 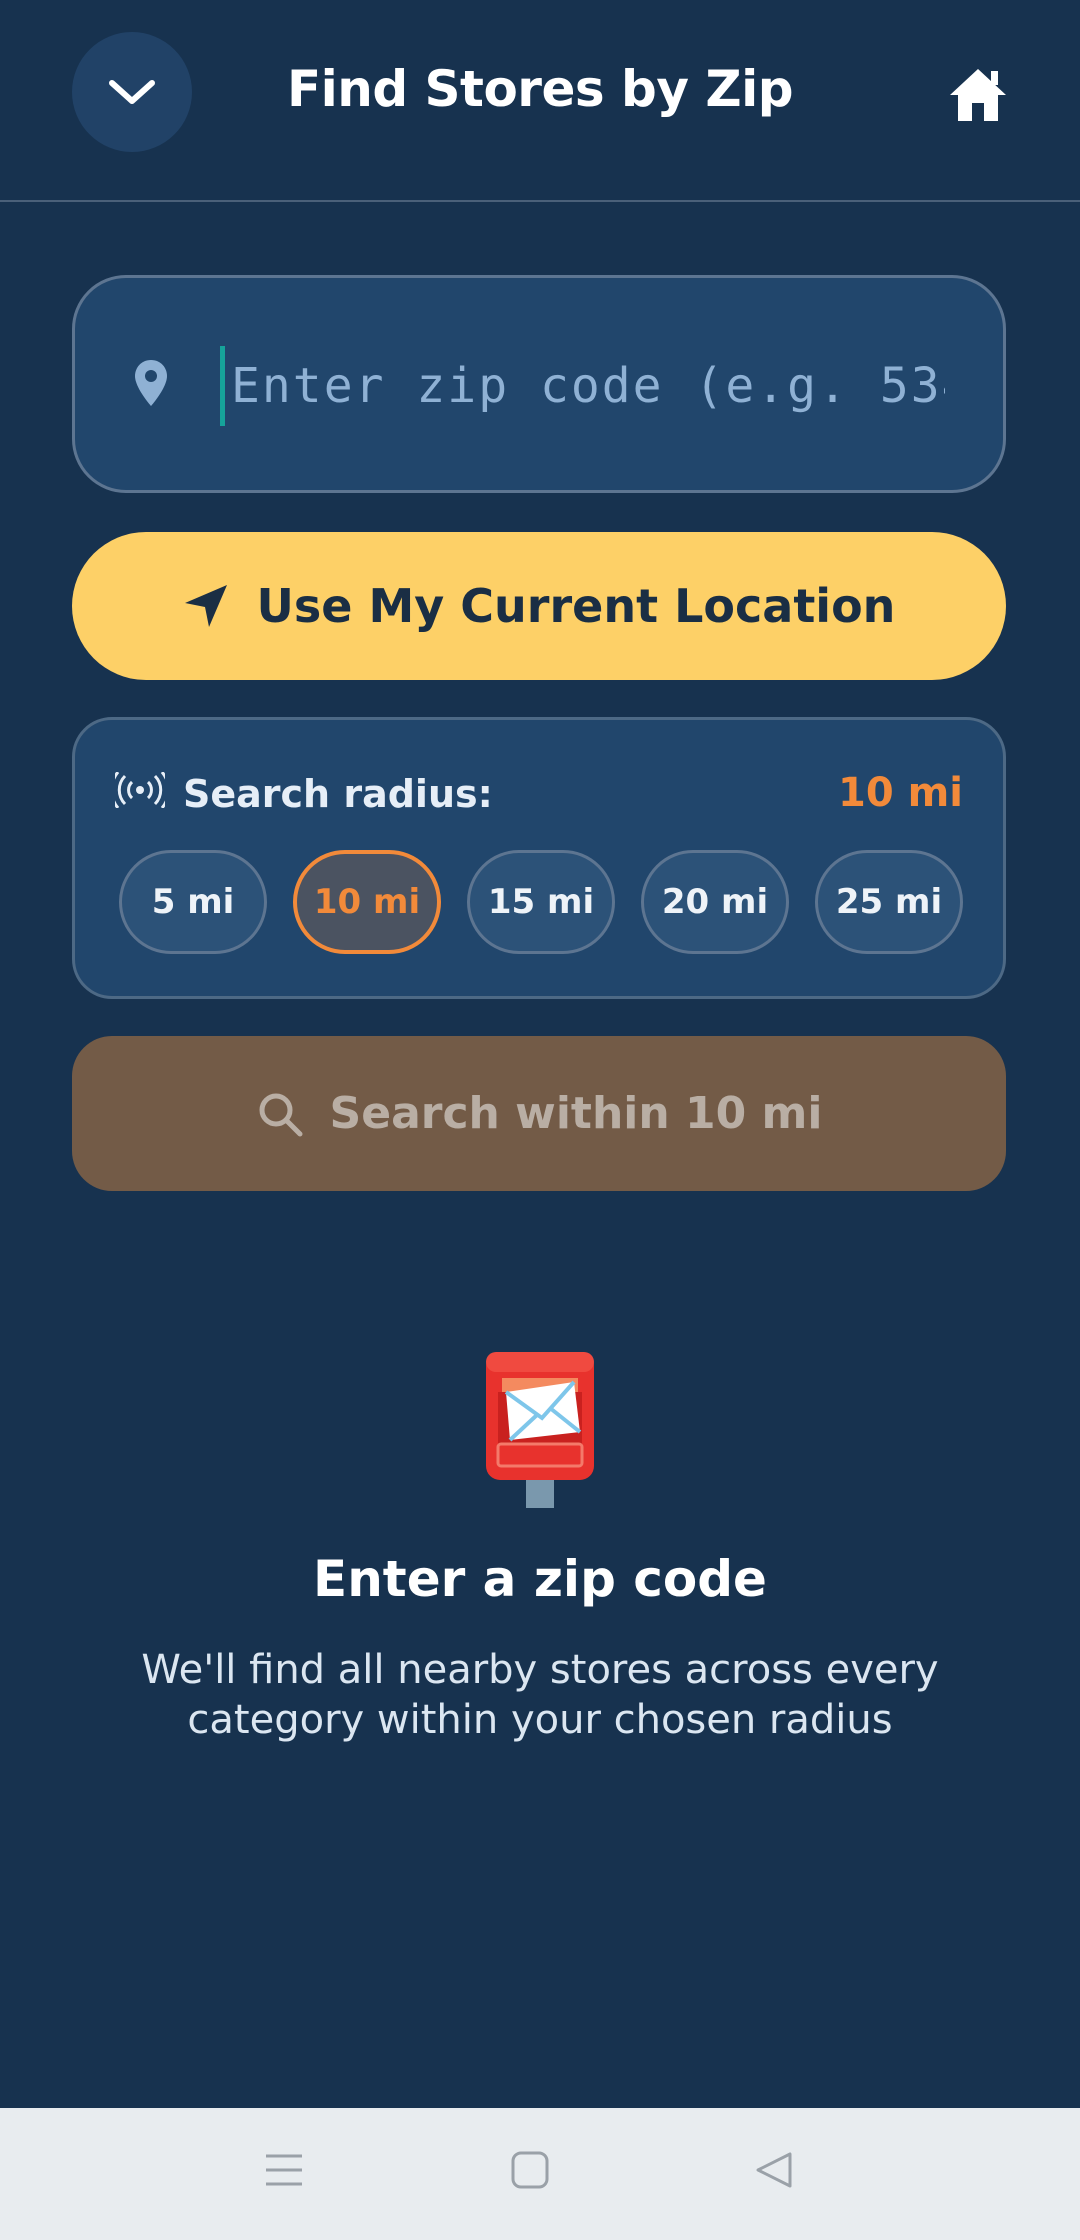 I want to click on search-button: Search within 10 mi, so click(x=539, y=1113).